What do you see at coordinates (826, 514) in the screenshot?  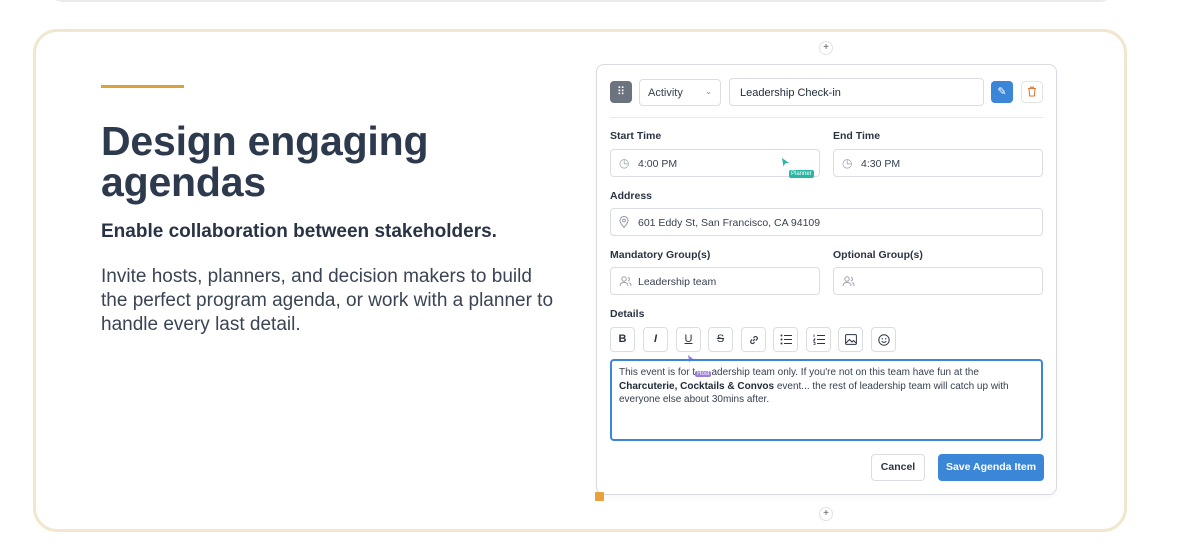 I see `add-item-below-plus-icon: +` at bounding box center [826, 514].